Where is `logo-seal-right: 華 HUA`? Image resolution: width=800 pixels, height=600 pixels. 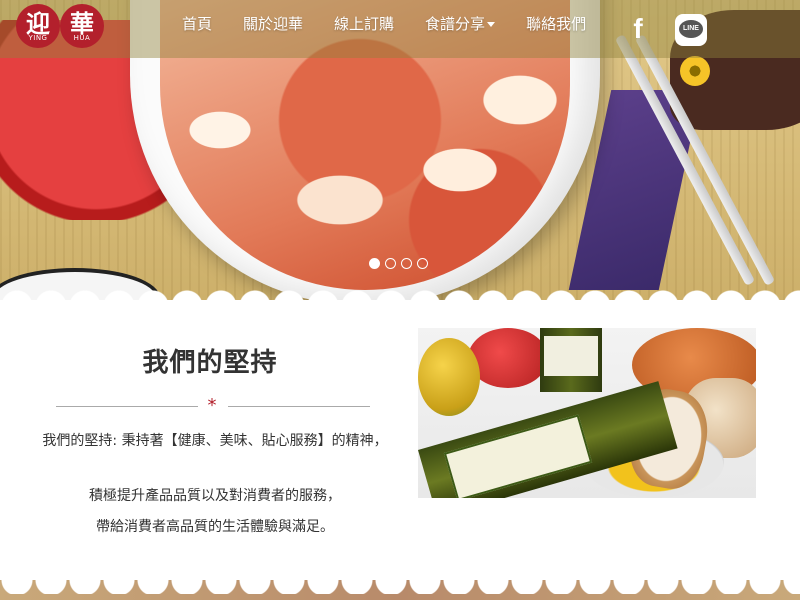 logo-seal-right: 華 HUA is located at coordinates (82, 26).